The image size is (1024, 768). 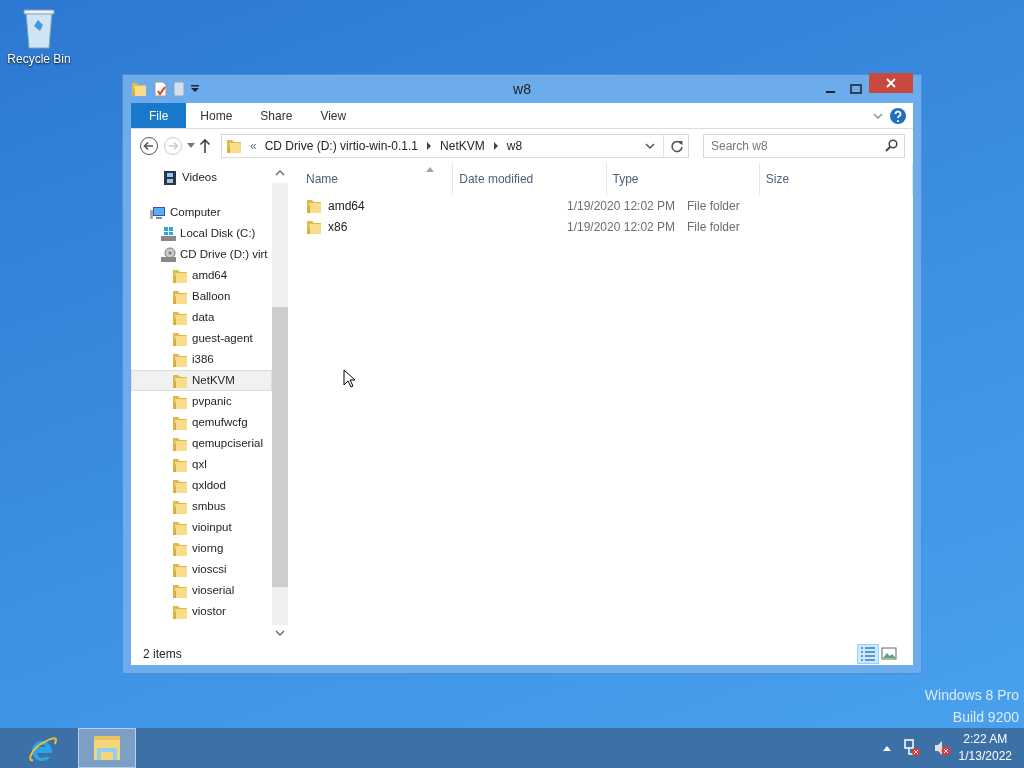 I want to click on file-menu-button: File, so click(x=159, y=115).